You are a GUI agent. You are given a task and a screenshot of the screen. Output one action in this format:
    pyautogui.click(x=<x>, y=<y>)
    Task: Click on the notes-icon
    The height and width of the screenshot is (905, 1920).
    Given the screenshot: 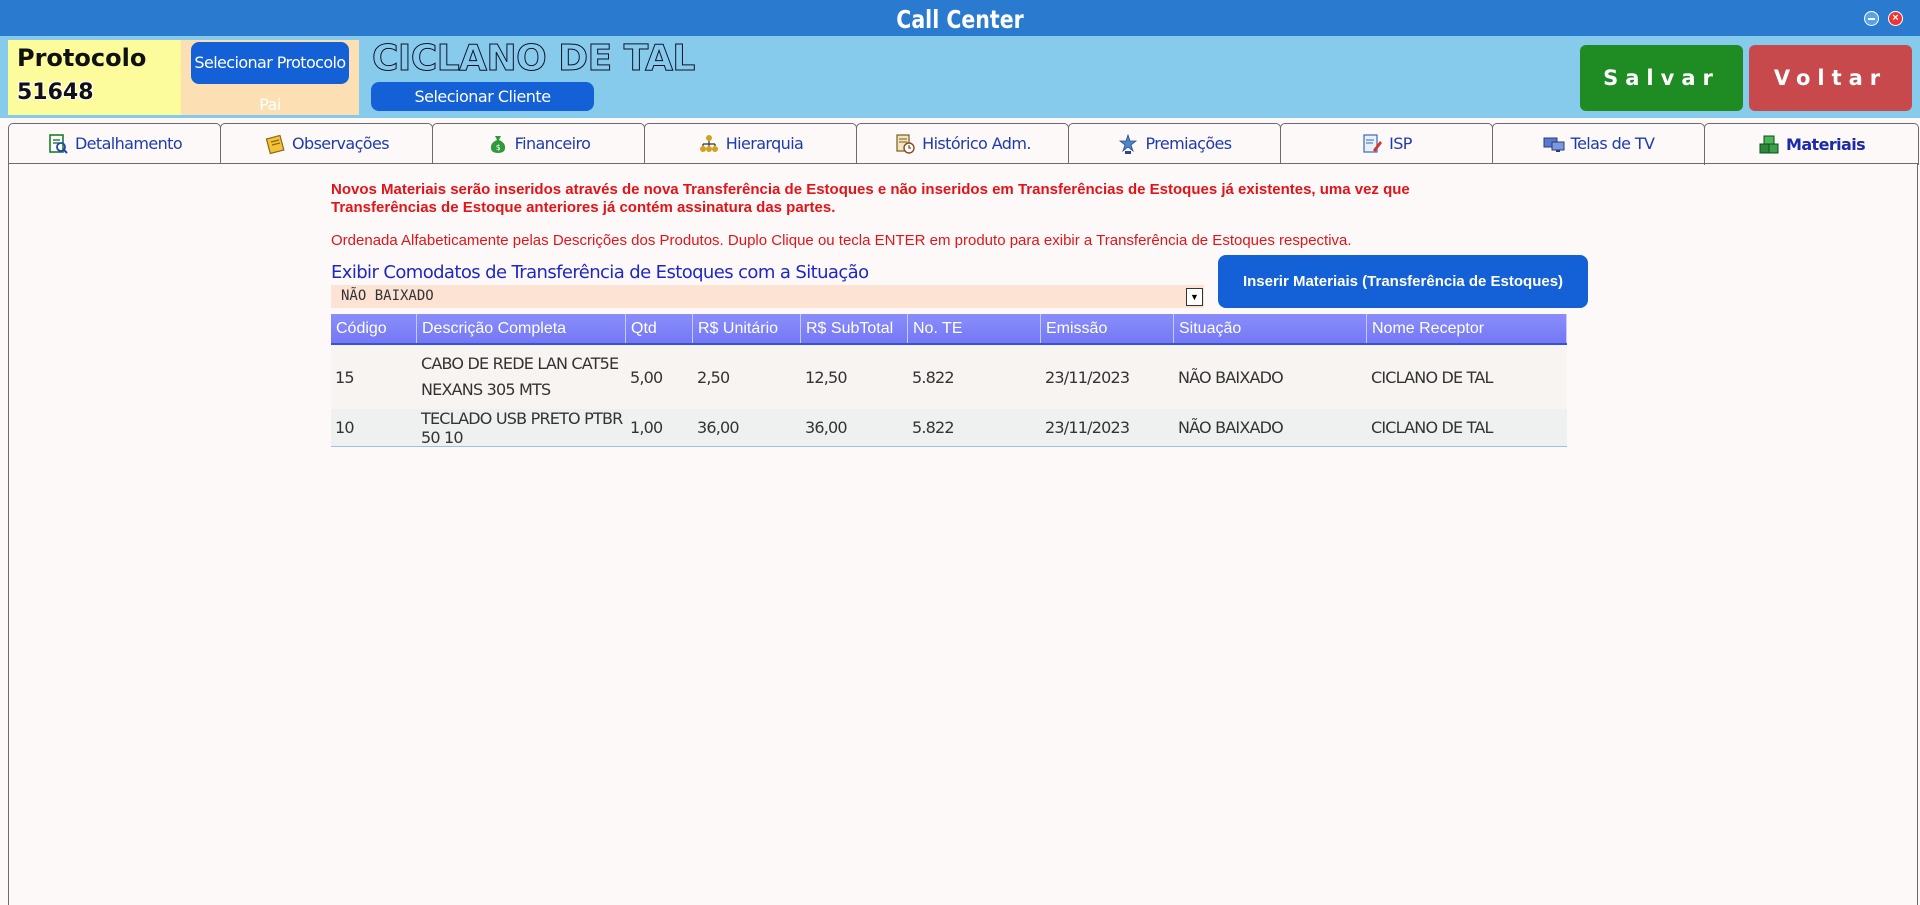 What is the action you would take?
    pyautogui.click(x=275, y=144)
    